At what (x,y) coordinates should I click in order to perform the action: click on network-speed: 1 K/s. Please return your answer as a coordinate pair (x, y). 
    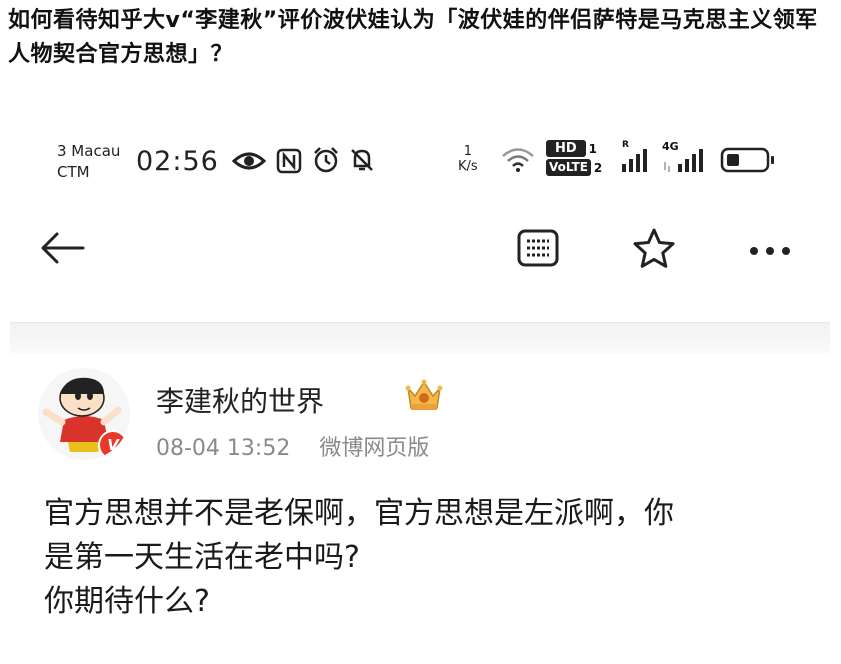
    Looking at the image, I should click on (468, 159).